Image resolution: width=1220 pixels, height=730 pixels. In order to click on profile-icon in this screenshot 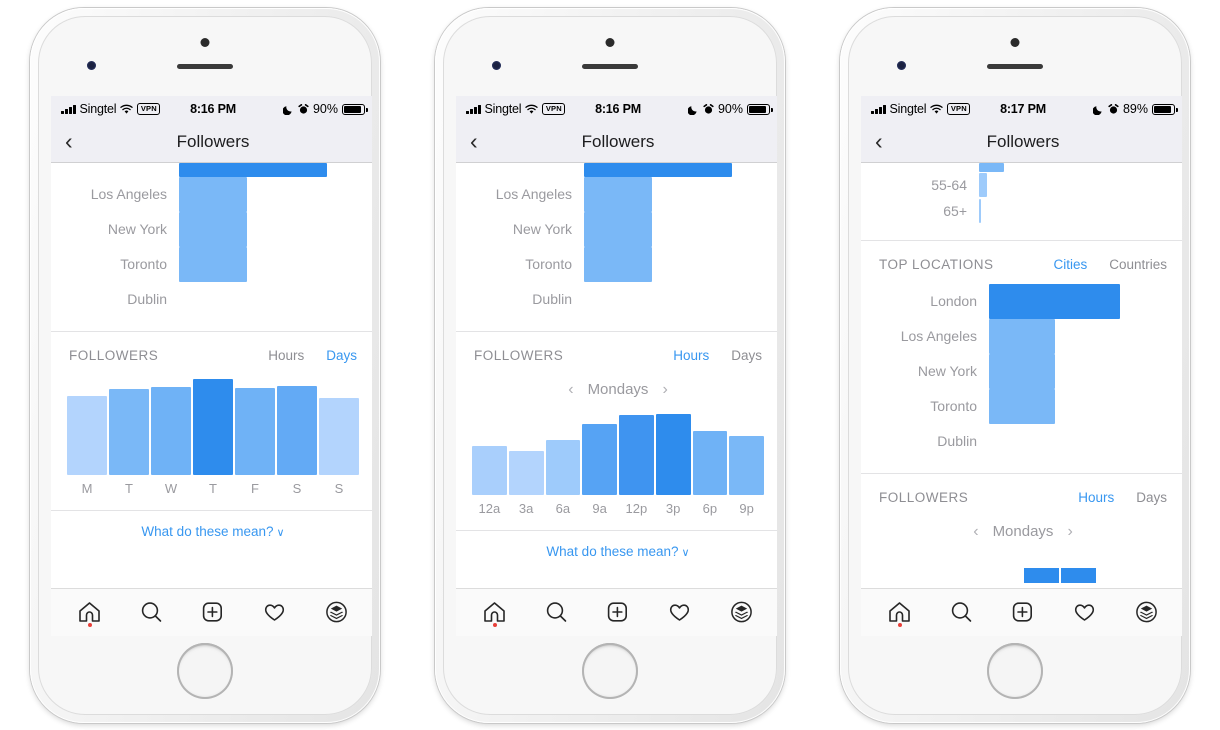, I will do `click(336, 612)`.